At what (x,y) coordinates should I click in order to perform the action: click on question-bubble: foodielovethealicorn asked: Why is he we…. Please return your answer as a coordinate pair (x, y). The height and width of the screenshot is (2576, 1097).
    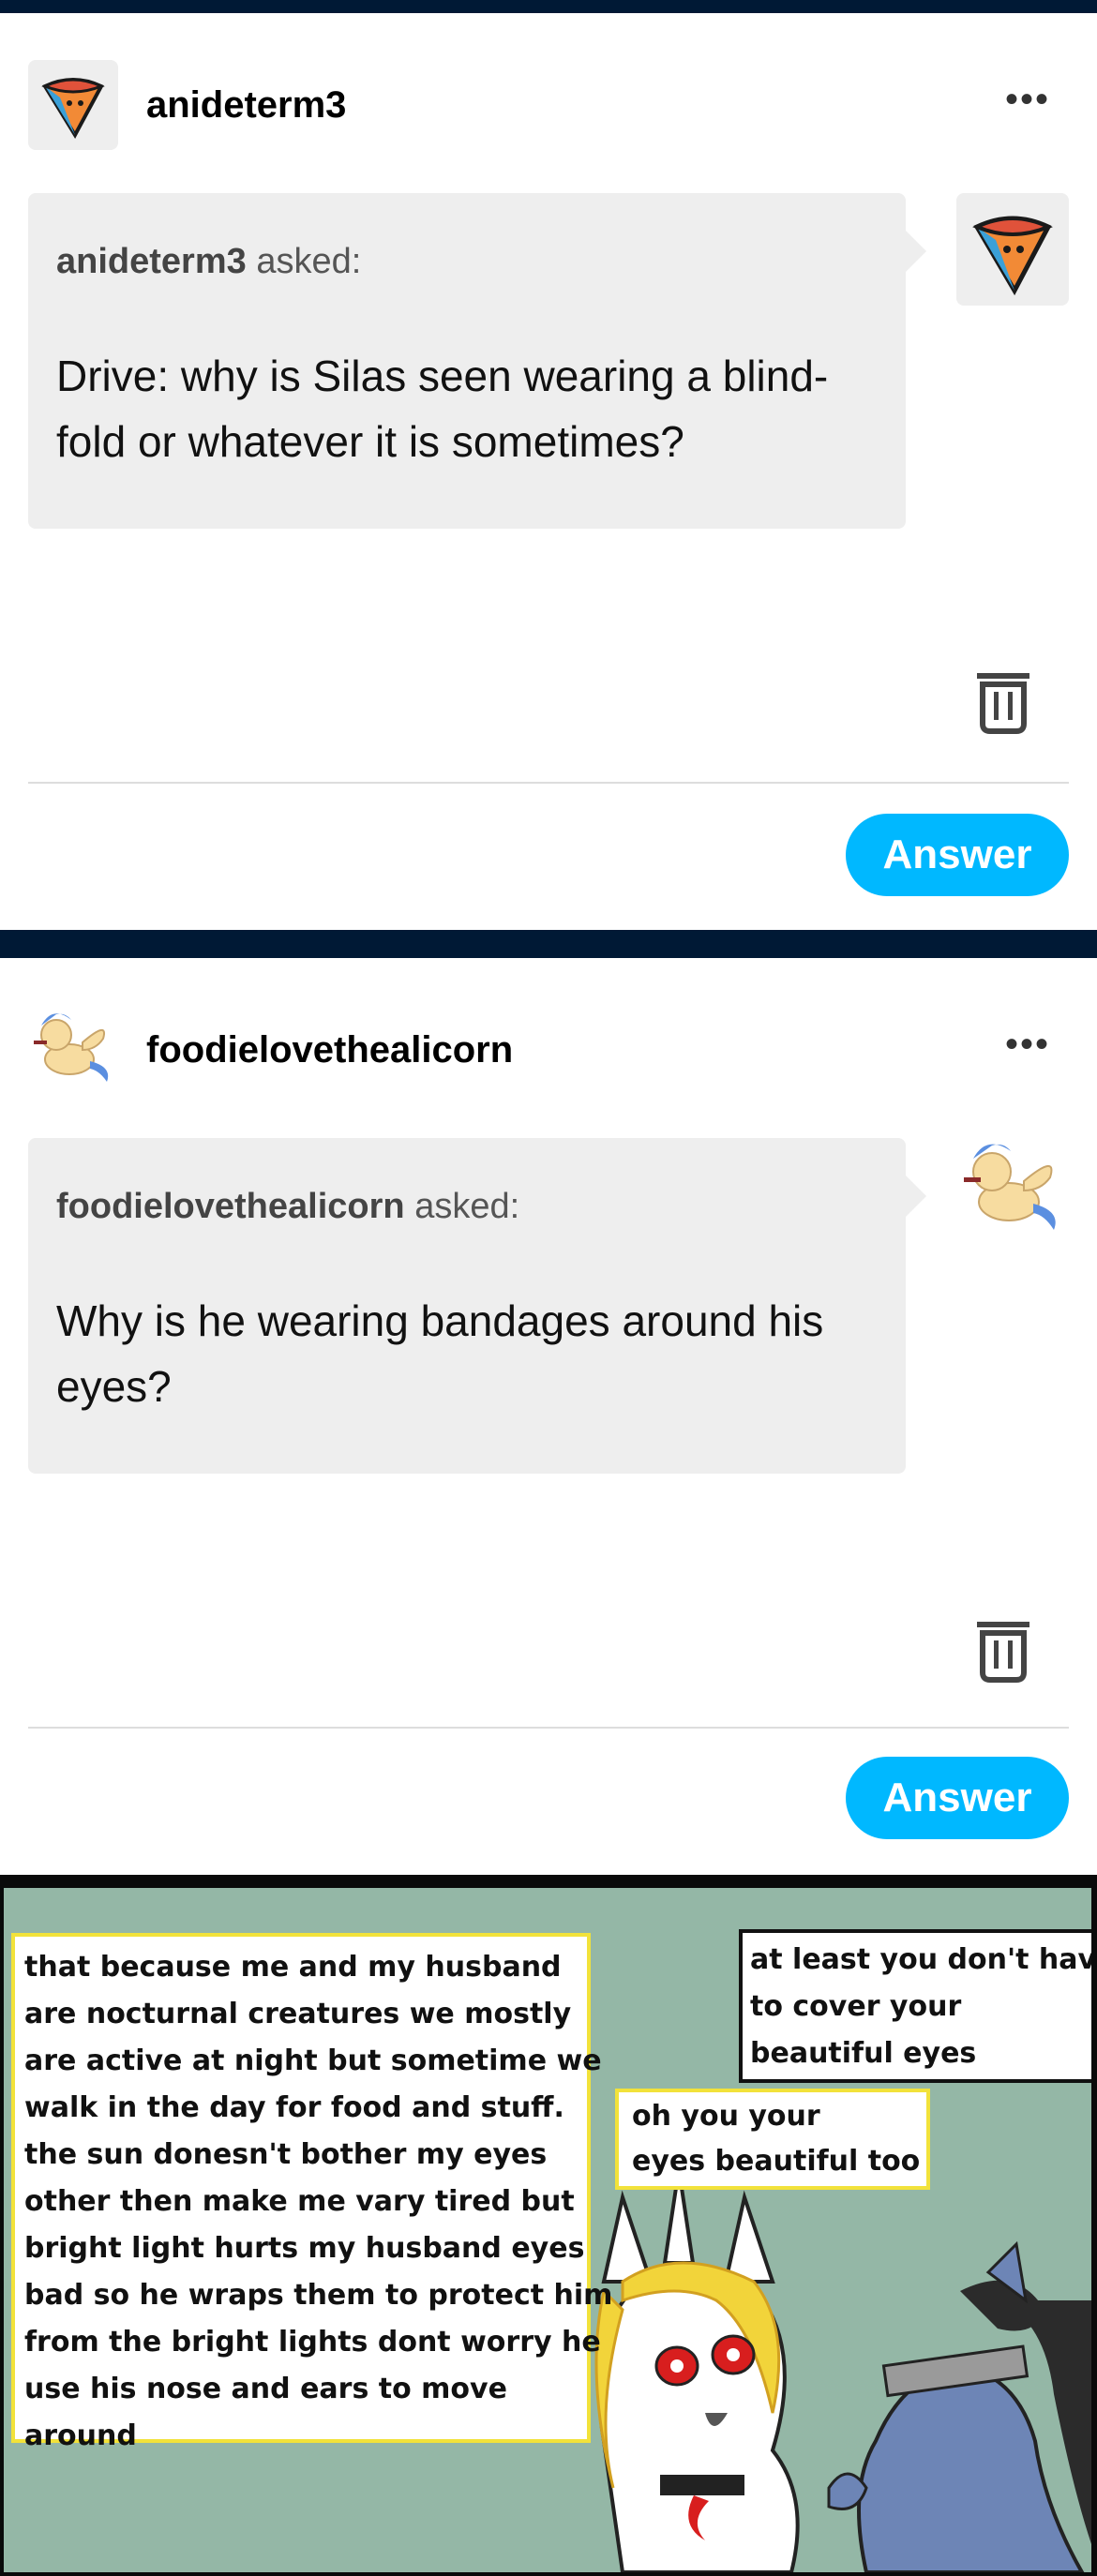
    Looking at the image, I should click on (477, 1306).